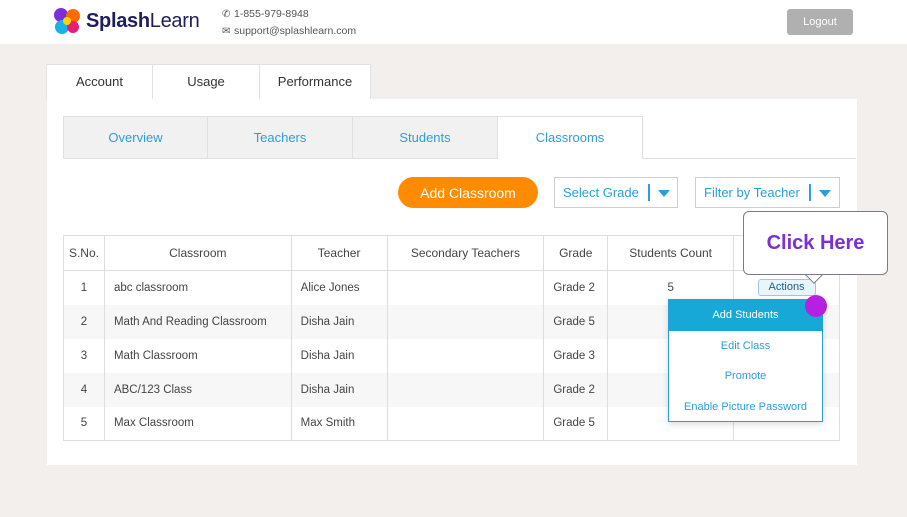 This screenshot has width=907, height=517. What do you see at coordinates (174, 21) in the screenshot?
I see `brand-name-thin: Learn` at bounding box center [174, 21].